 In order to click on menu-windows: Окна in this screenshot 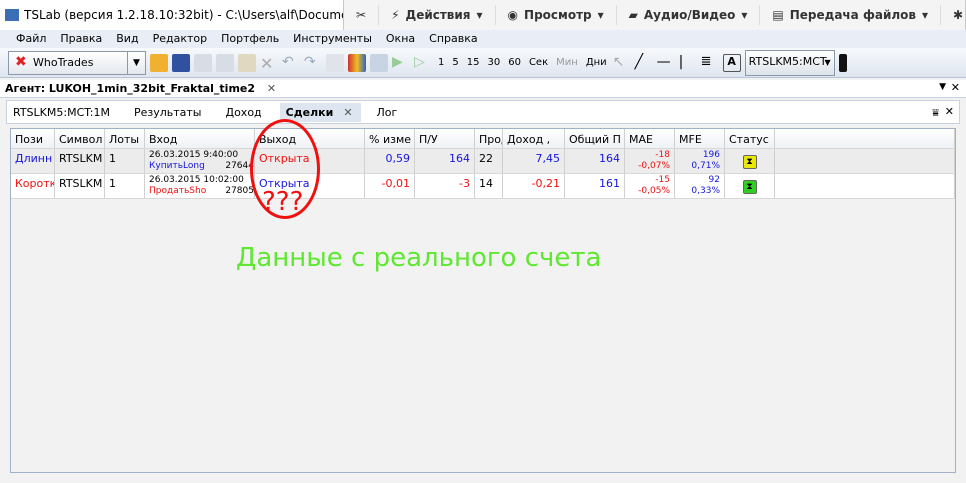, I will do `click(401, 39)`.